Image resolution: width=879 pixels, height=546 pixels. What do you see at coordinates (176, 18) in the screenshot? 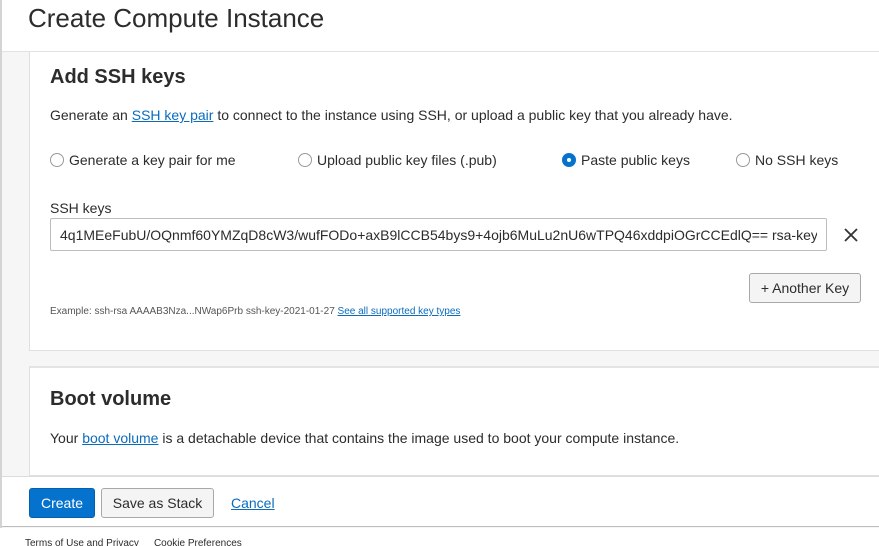
I see `page-title: Create Compute Instance` at bounding box center [176, 18].